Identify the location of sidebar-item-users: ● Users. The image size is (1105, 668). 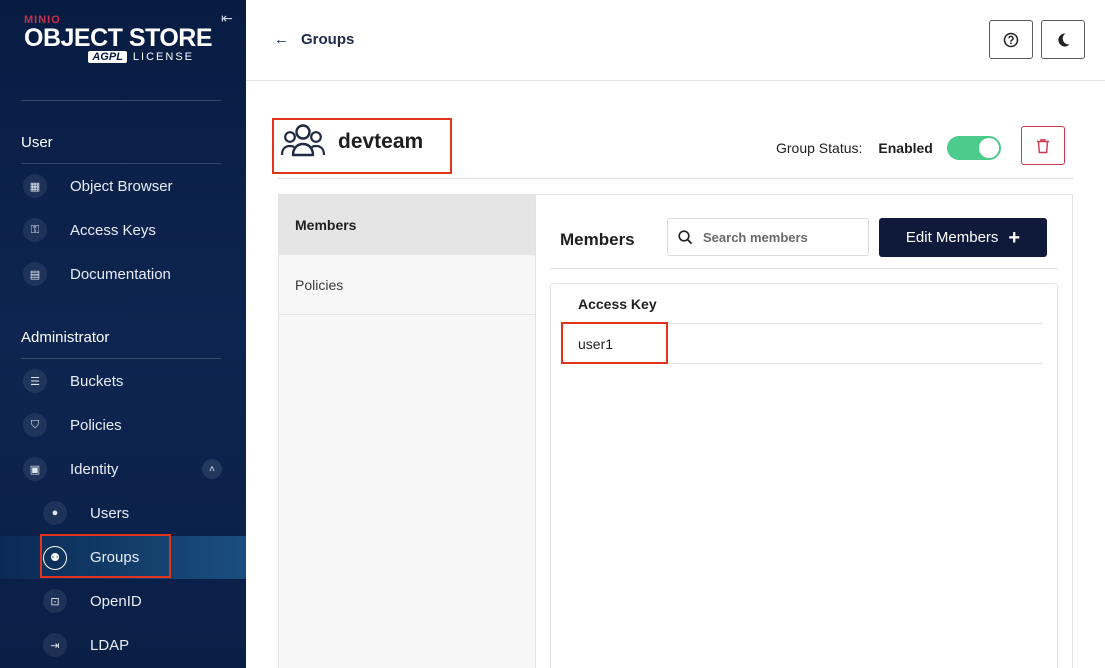
(123, 513).